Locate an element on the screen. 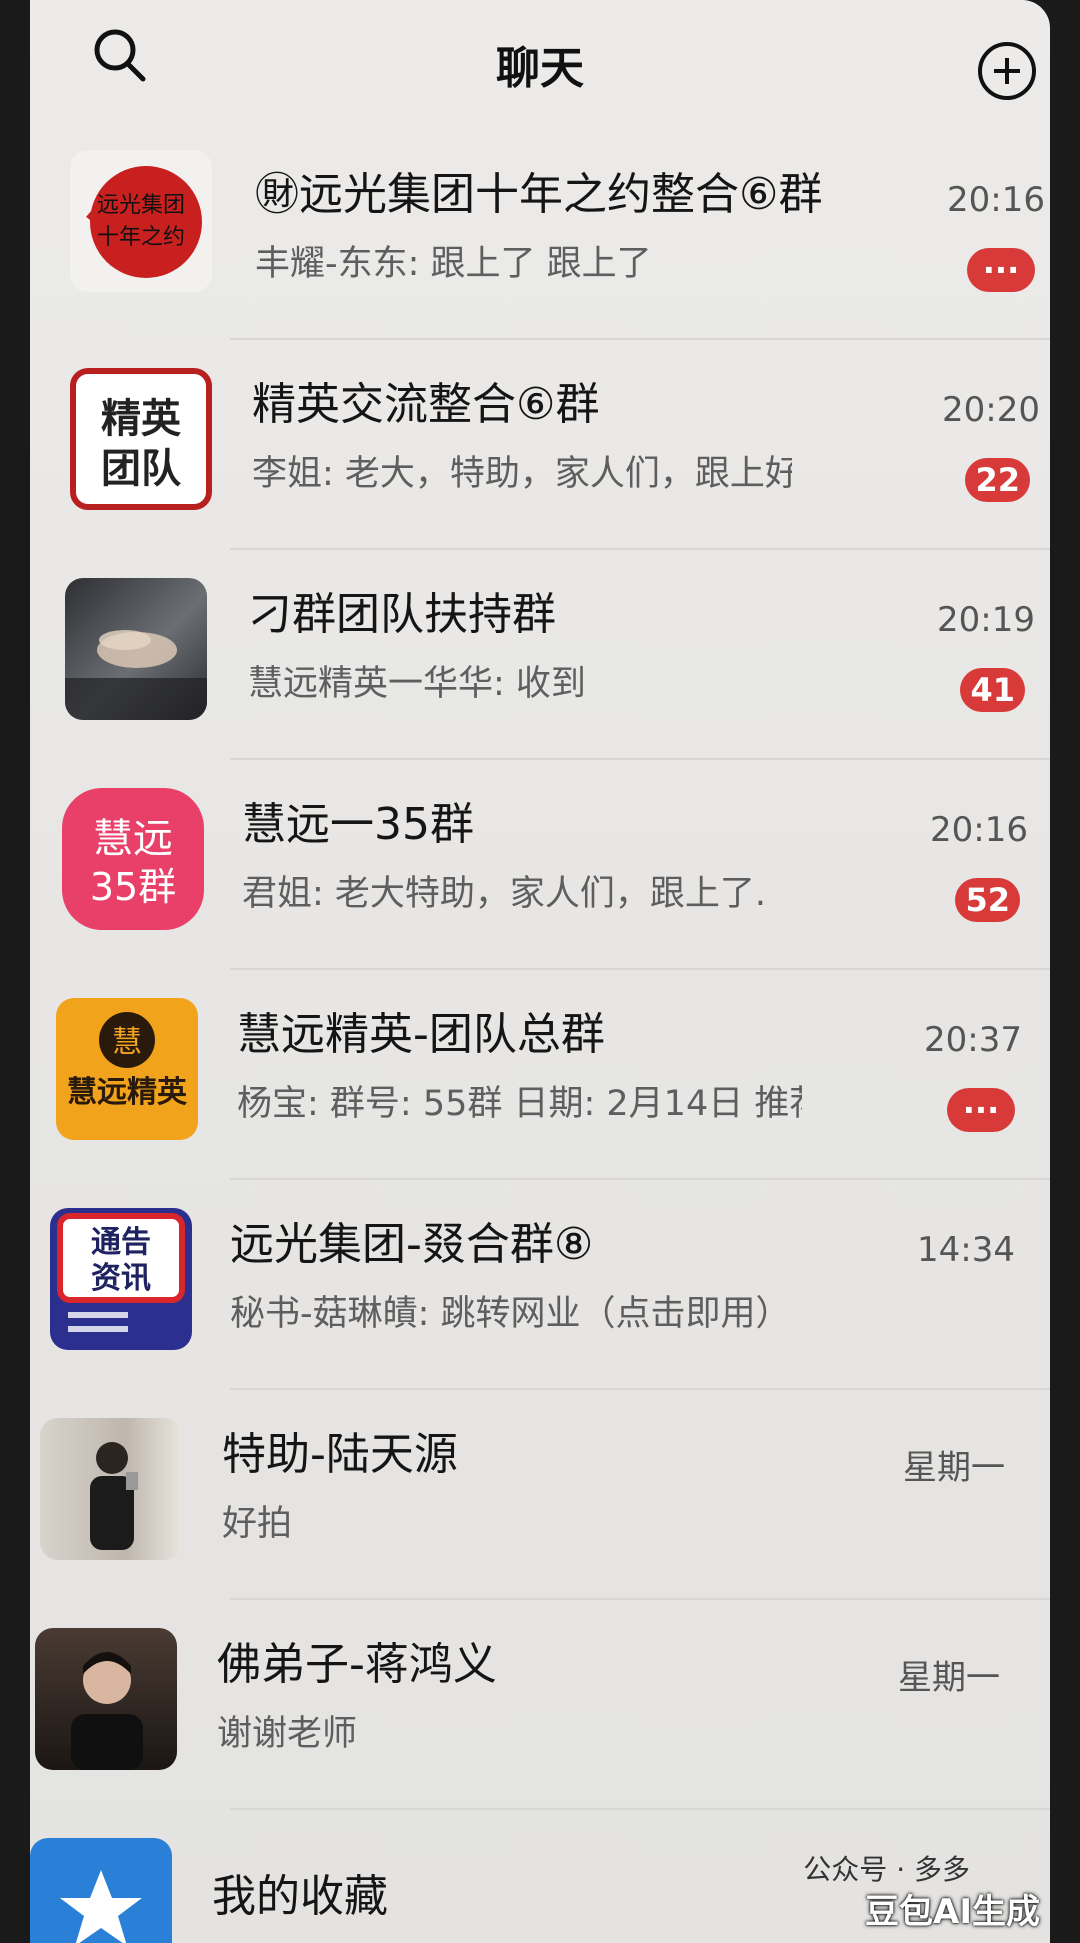  unread-badge: 52 is located at coordinates (987, 900).